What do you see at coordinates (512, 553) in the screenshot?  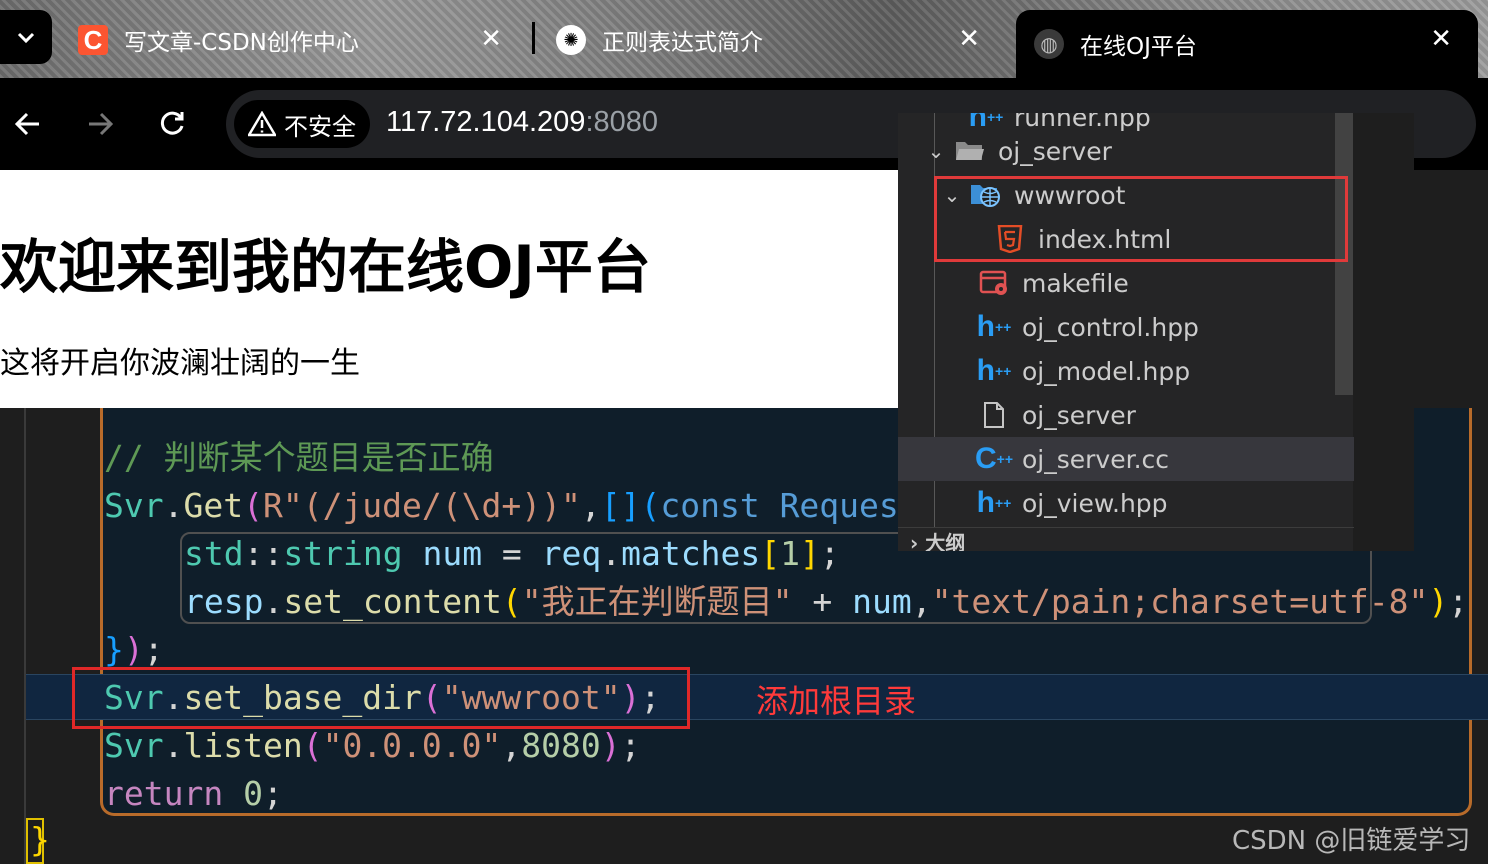 I see `code-line-num: std::string num = req.matches[1];` at bounding box center [512, 553].